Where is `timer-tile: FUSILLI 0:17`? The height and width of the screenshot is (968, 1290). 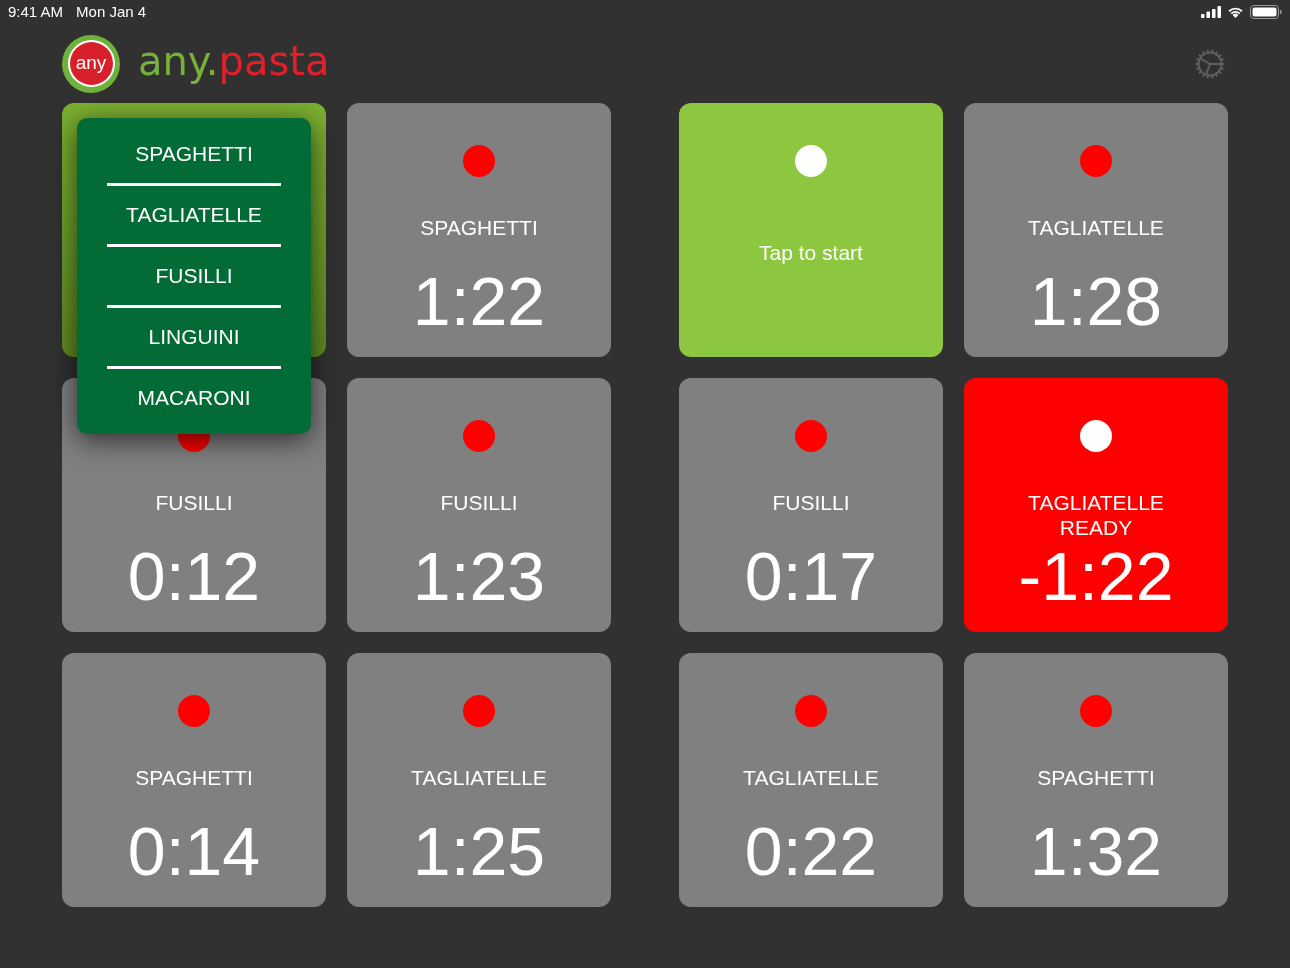
timer-tile: FUSILLI 0:17 is located at coordinates (811, 505).